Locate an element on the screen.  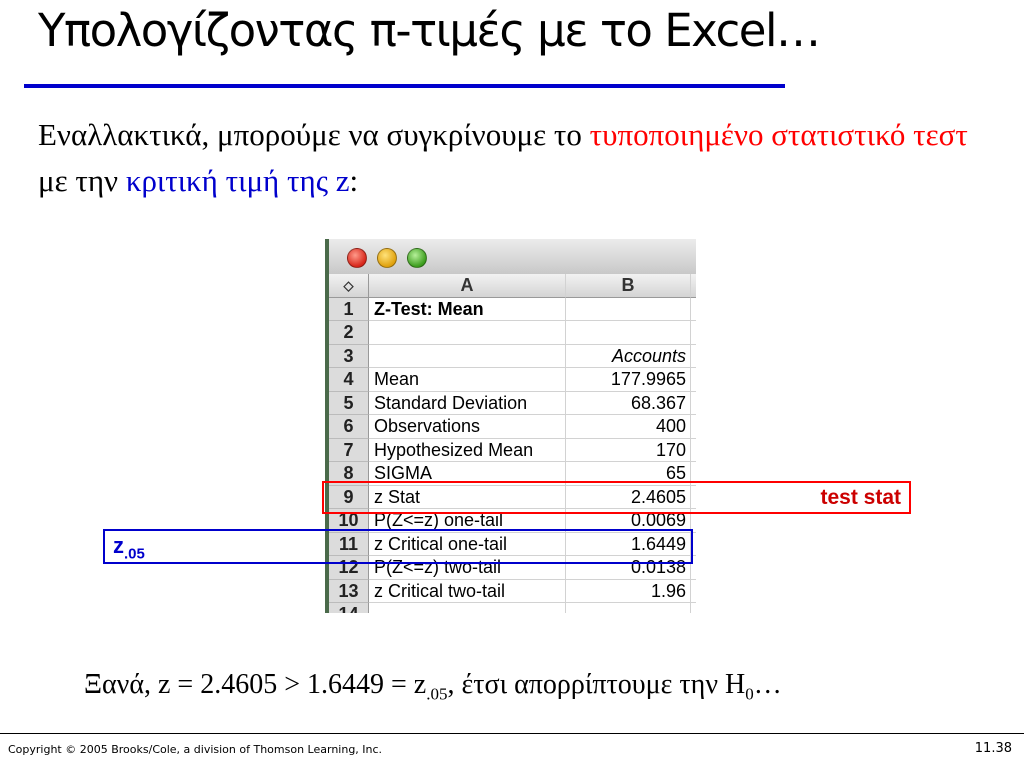
column-header-a: A is located at coordinates (467, 286).